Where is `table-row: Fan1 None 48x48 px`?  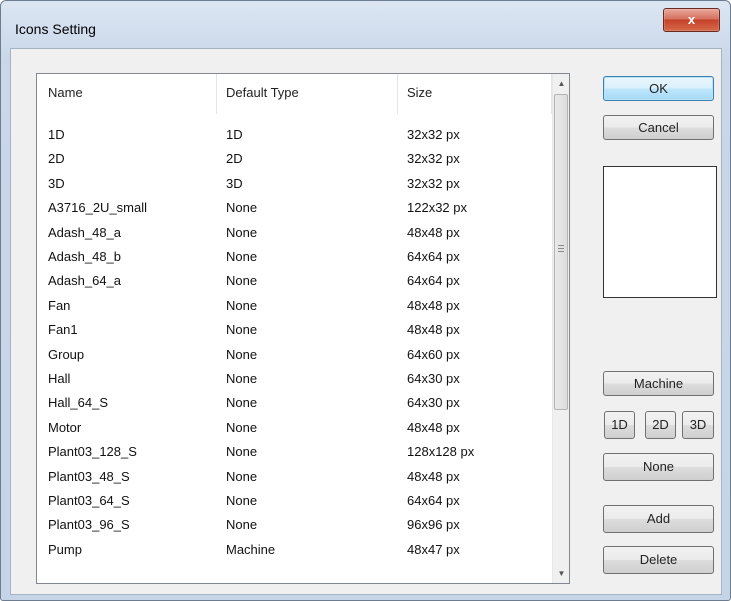 table-row: Fan1 None 48x48 px is located at coordinates (294, 329).